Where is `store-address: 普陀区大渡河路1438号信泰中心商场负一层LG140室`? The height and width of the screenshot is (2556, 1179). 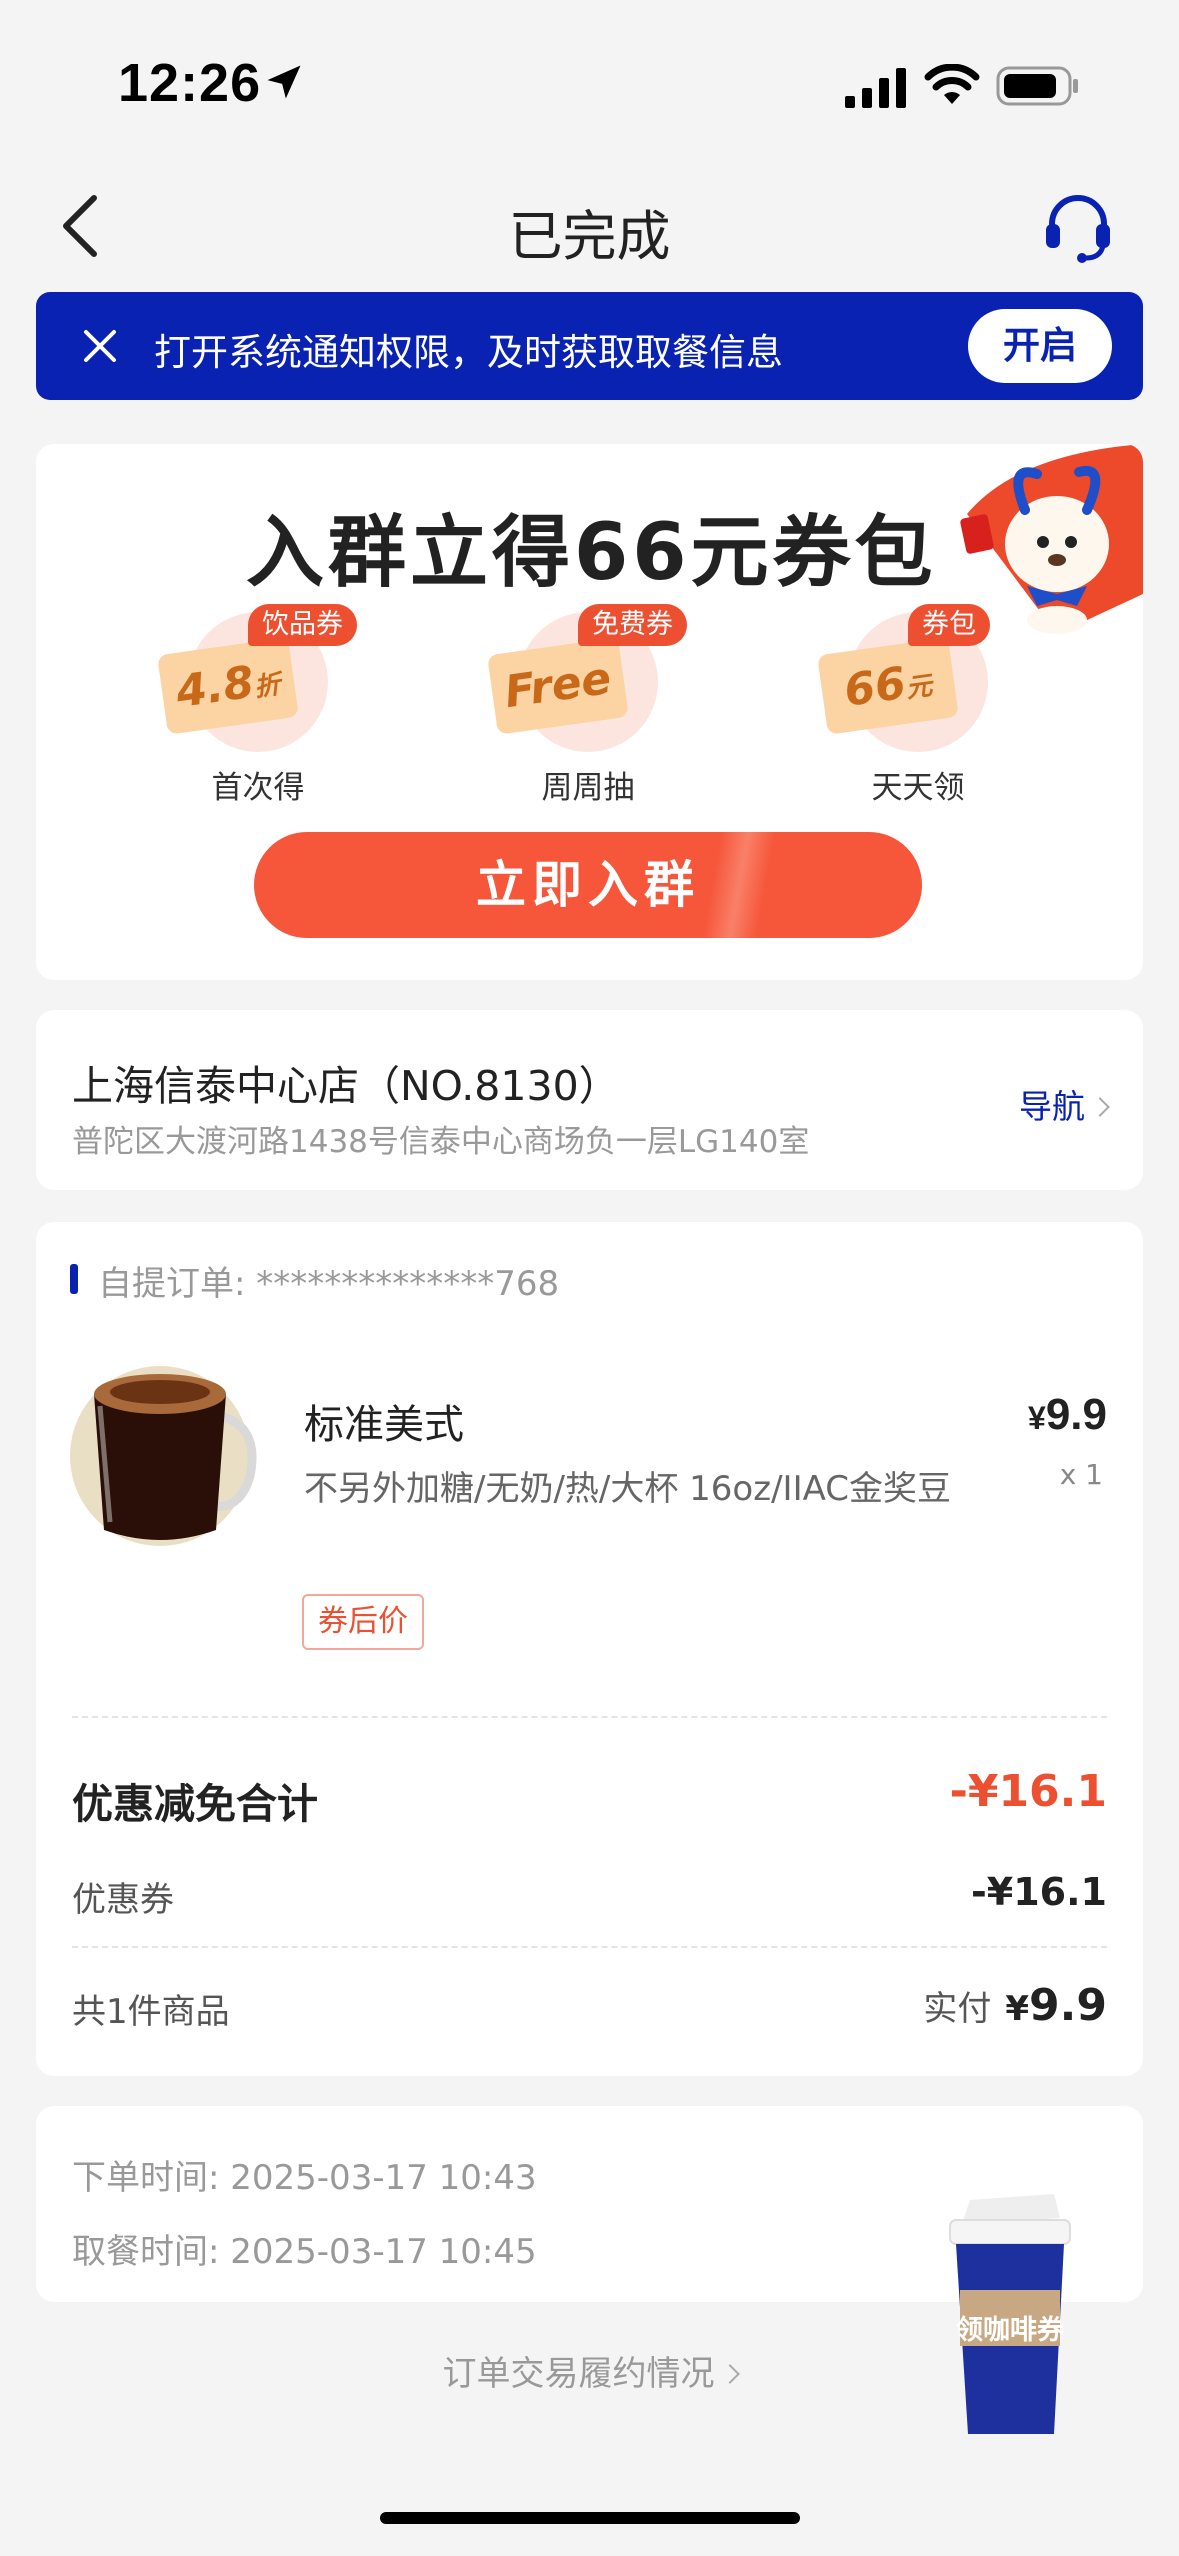 store-address: 普陀区大渡河路1438号信泰中心商场负一层LG140室 is located at coordinates (441, 1142).